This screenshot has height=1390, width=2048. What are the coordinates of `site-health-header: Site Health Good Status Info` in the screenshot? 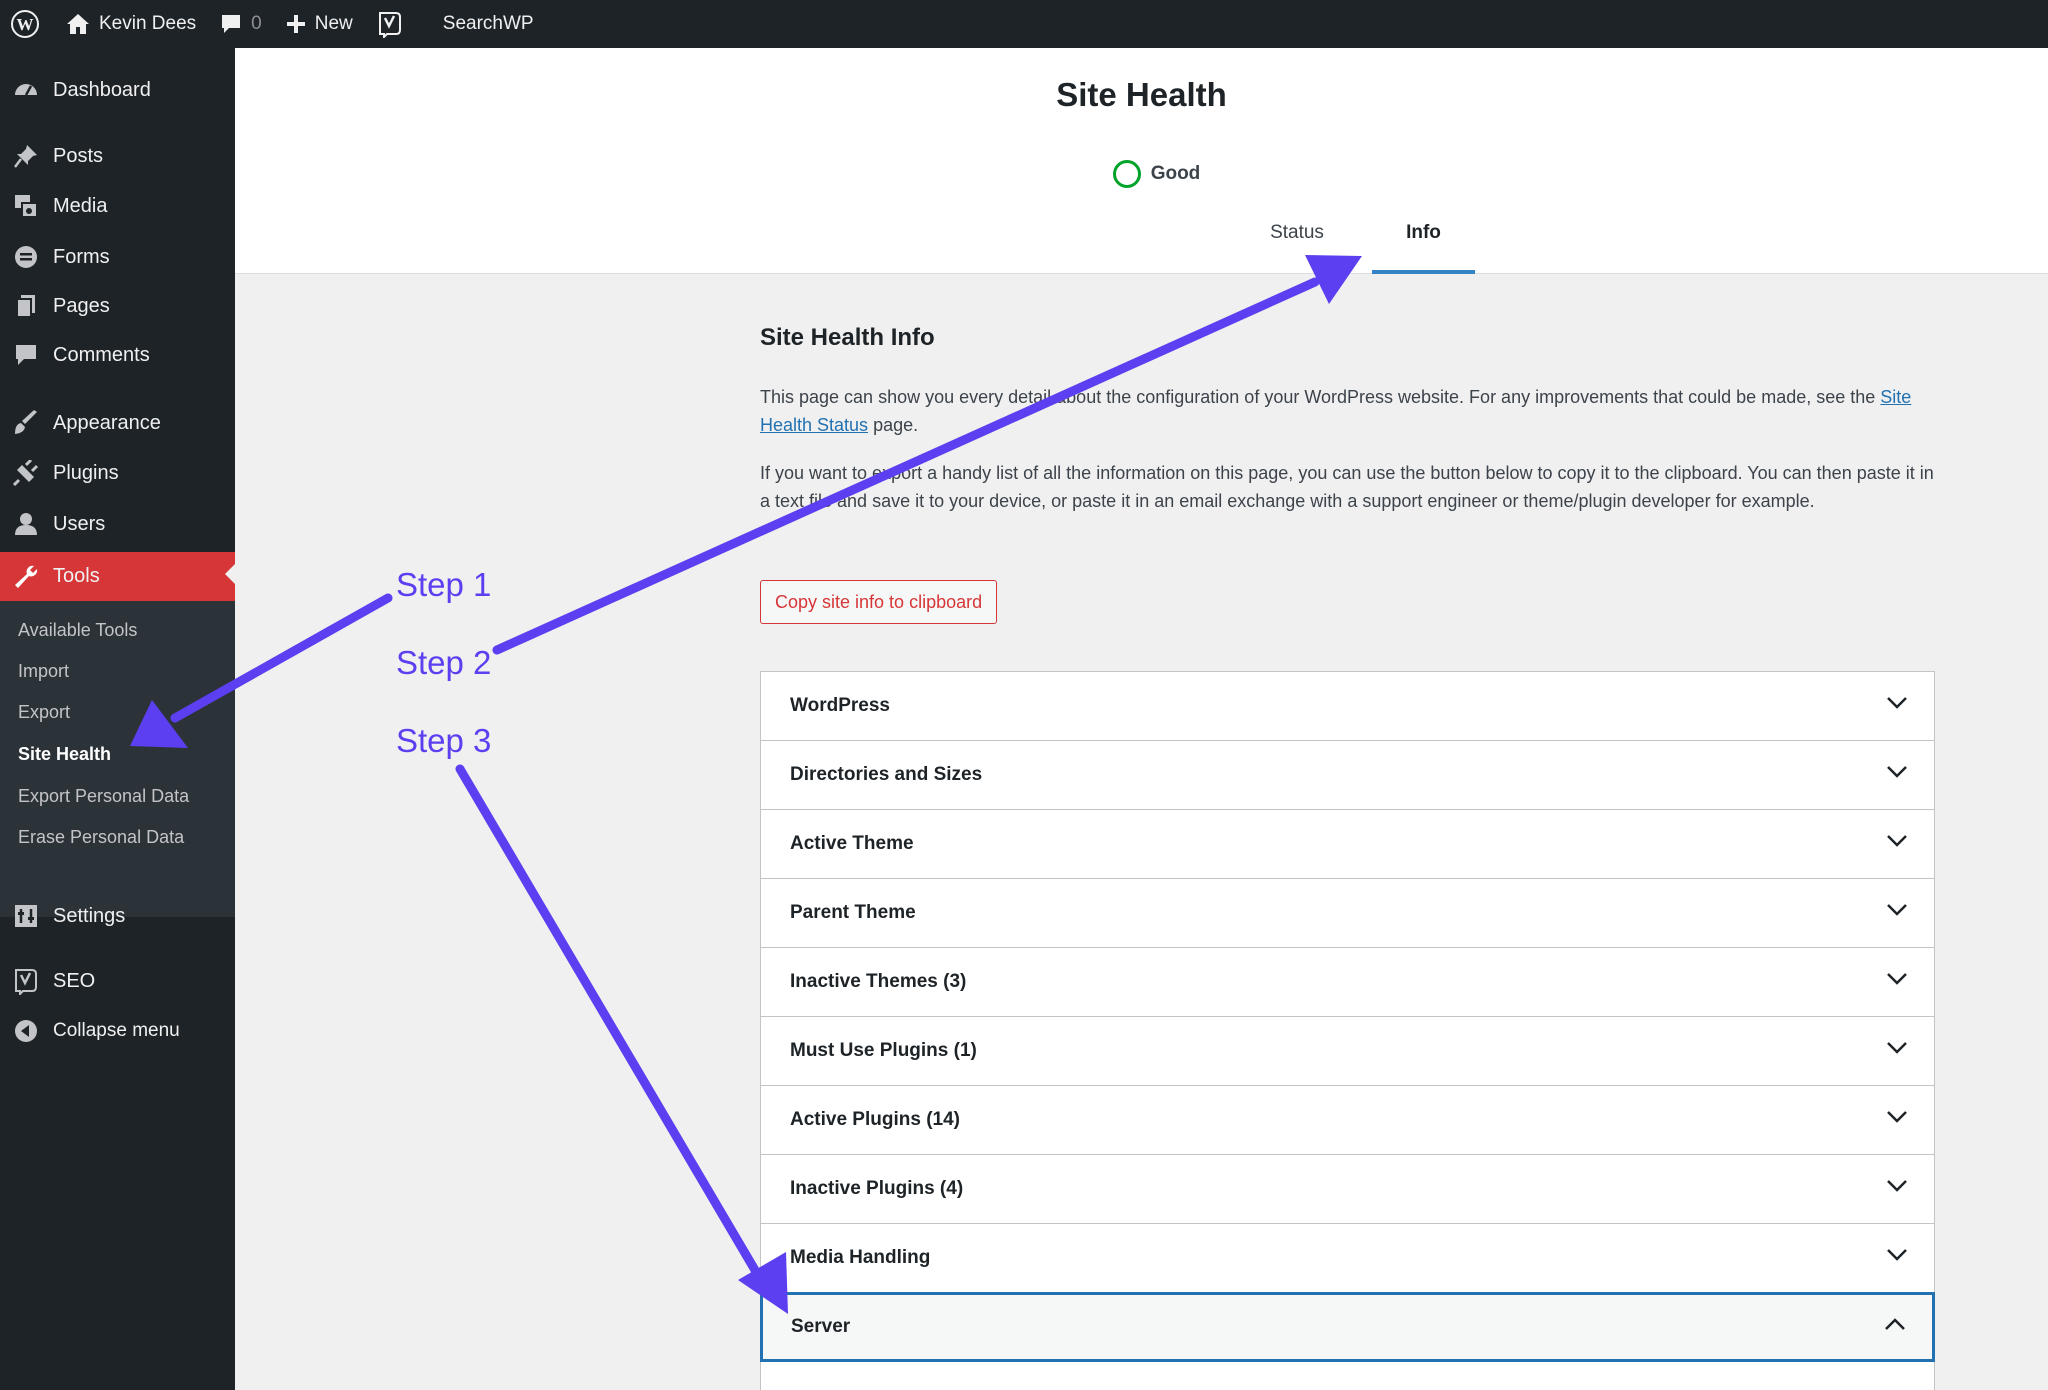 It's located at (1141, 161).